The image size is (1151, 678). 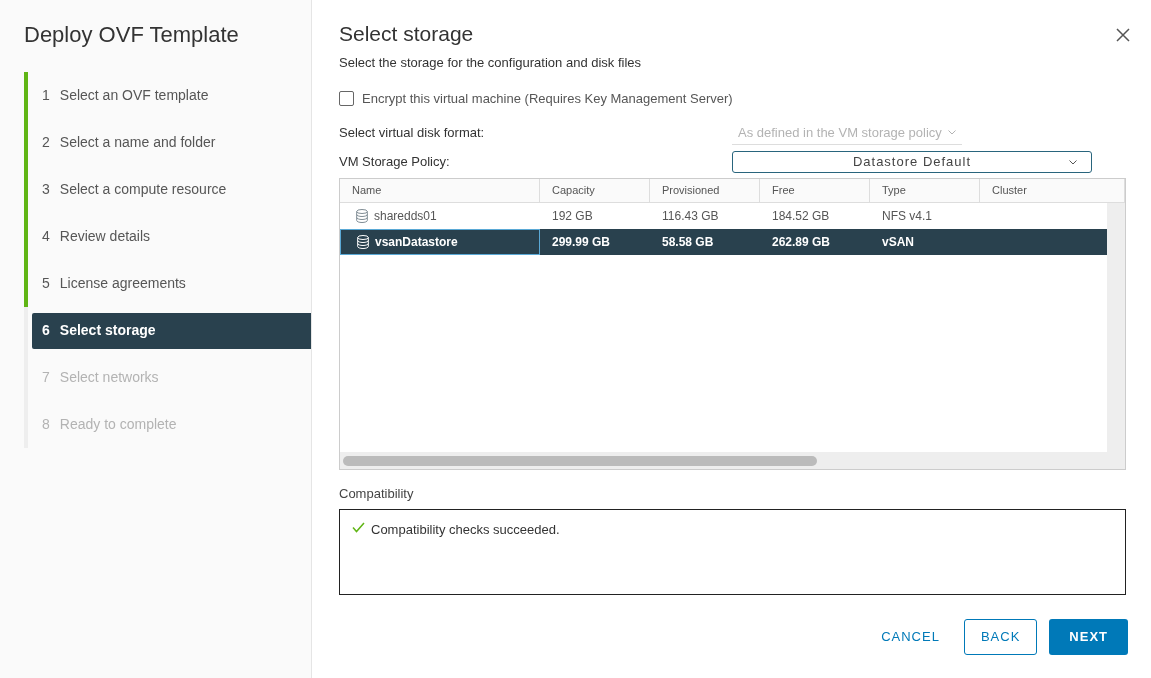 I want to click on table-cell-text: vsanDatastore, so click(x=416, y=242).